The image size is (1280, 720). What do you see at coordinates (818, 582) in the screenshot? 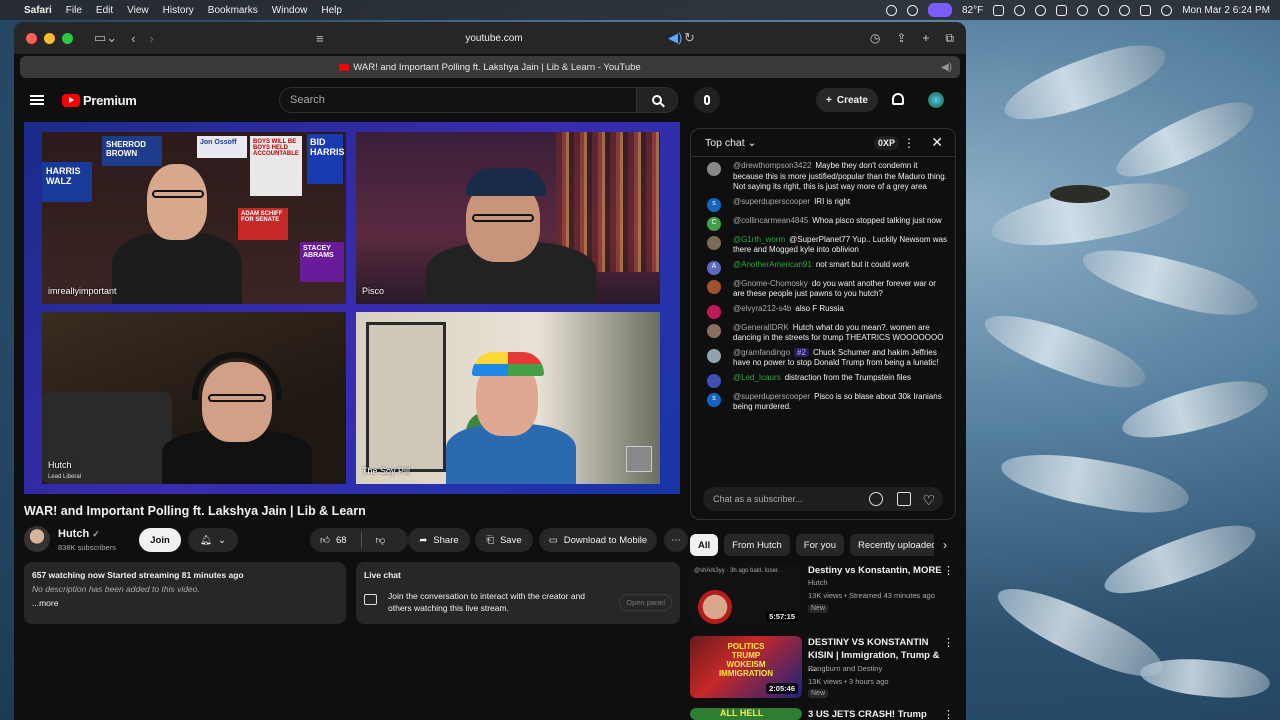
I see `related-video-channel: Hutch` at bounding box center [818, 582].